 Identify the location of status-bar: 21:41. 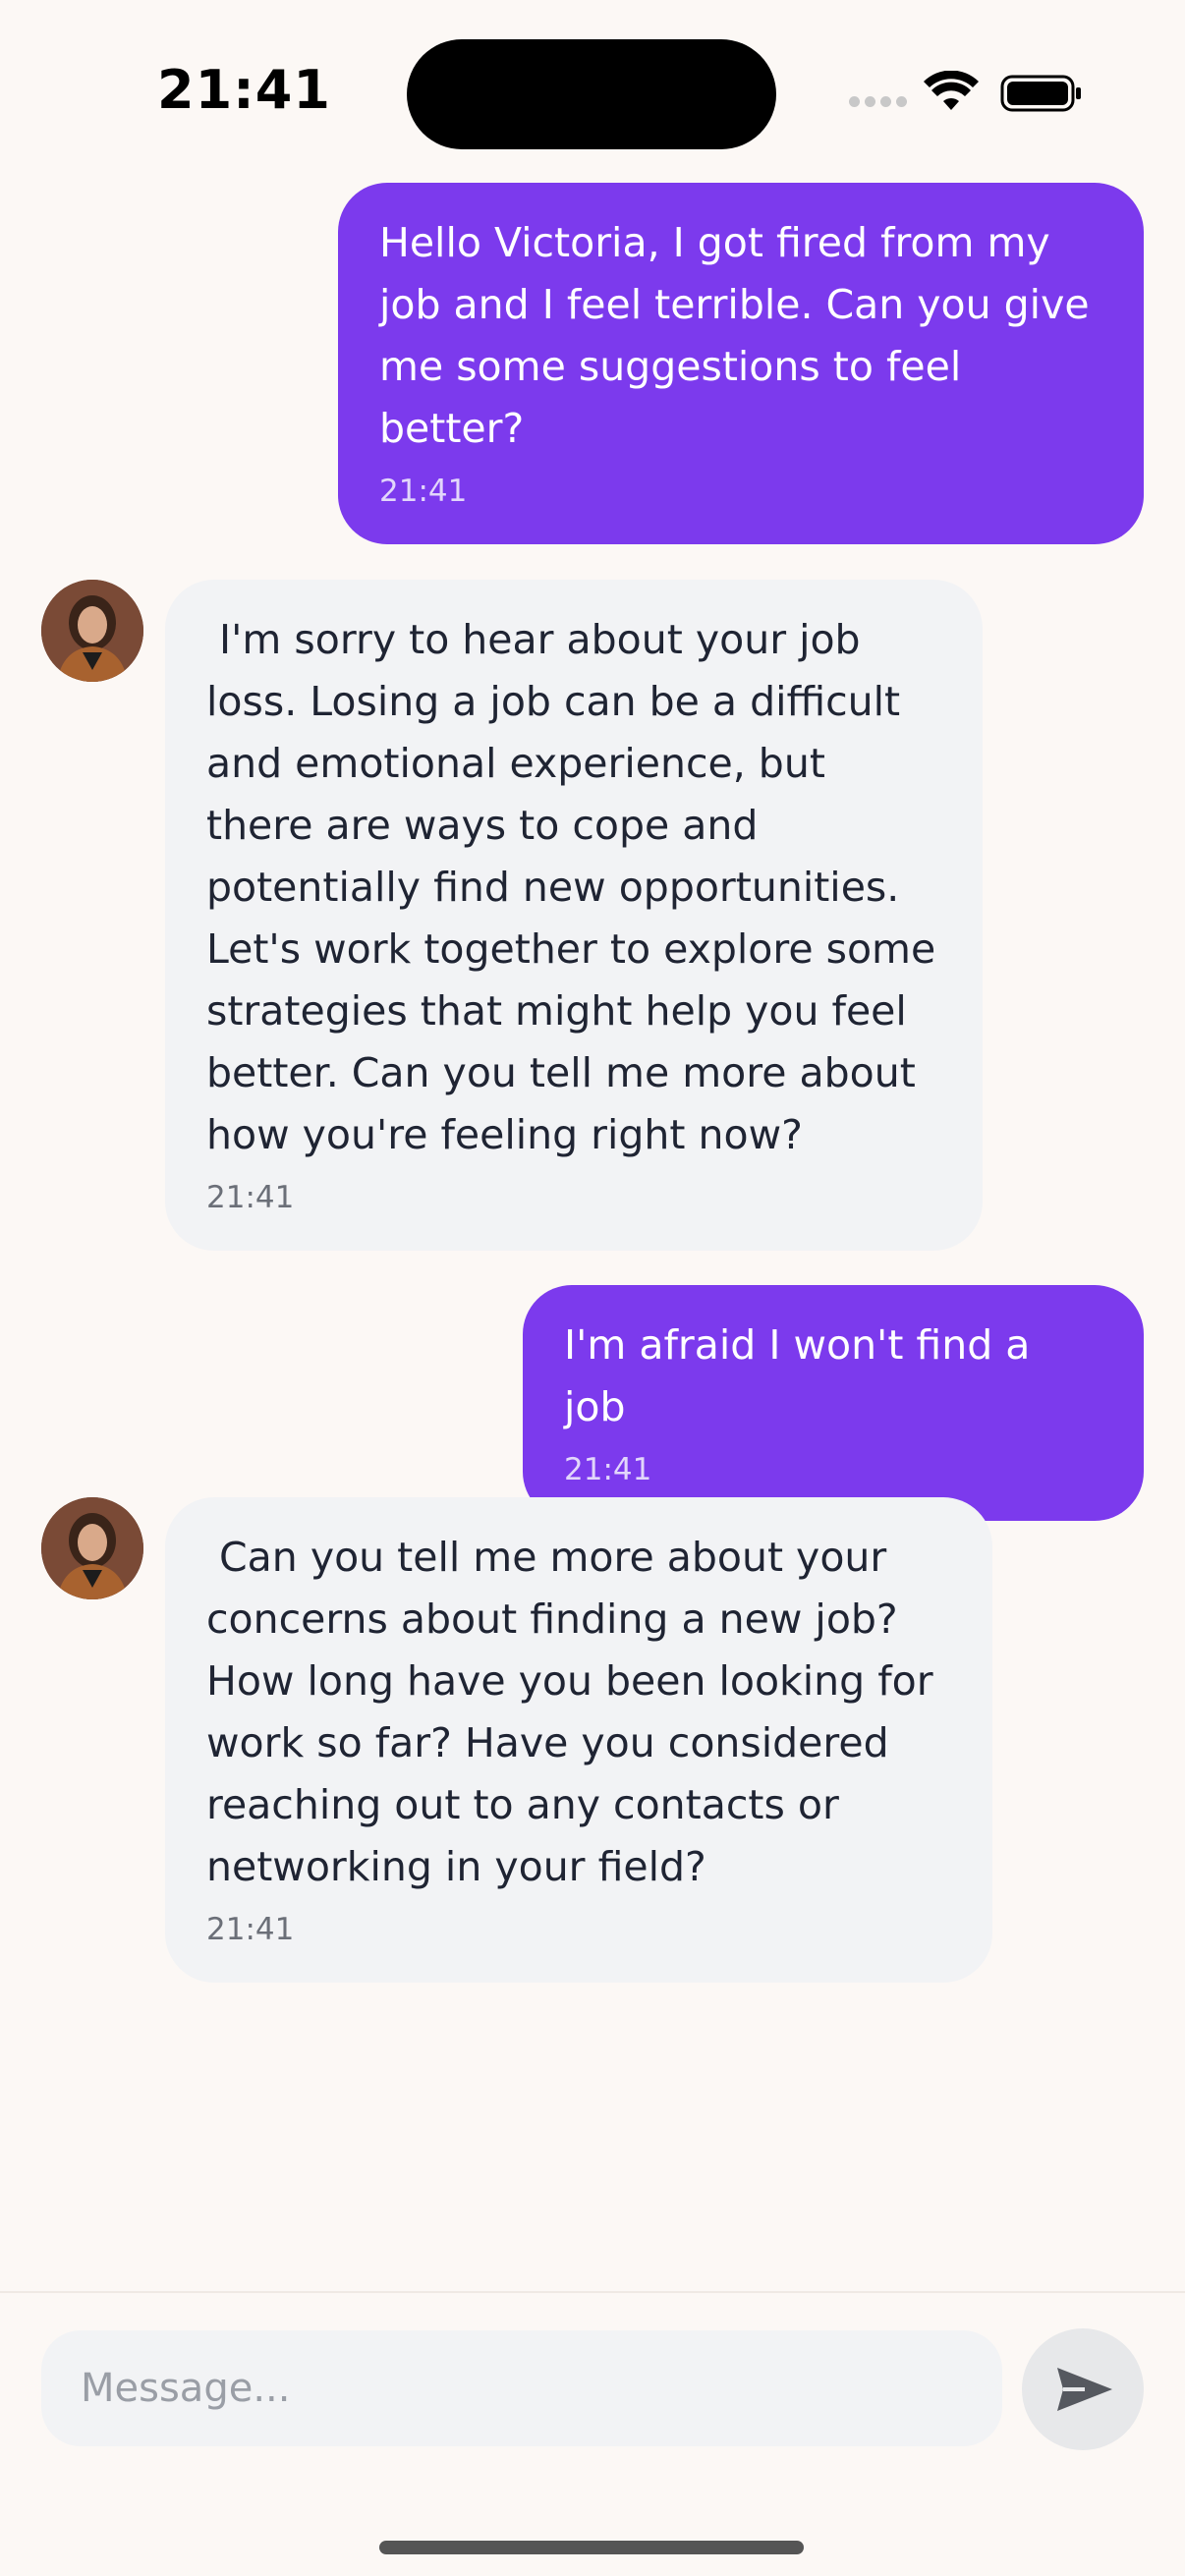
(592, 74).